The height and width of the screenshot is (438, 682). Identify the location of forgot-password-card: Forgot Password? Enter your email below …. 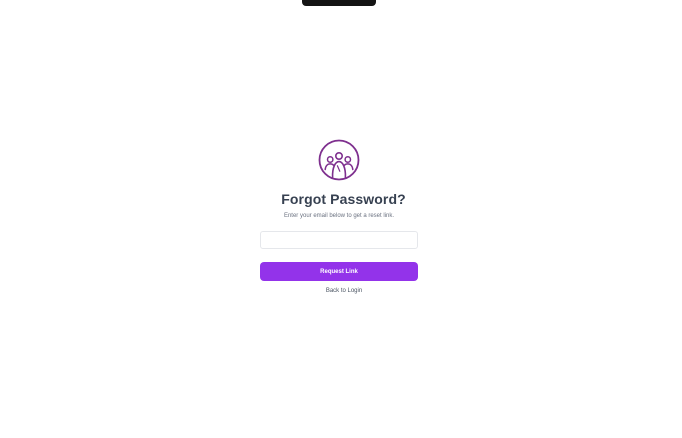
(339, 216).